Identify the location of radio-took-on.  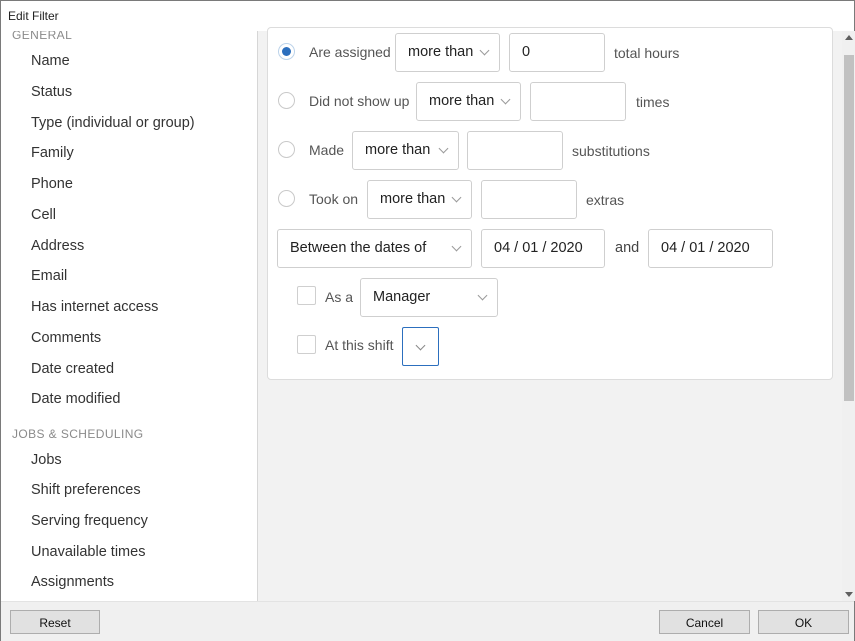
(286, 198).